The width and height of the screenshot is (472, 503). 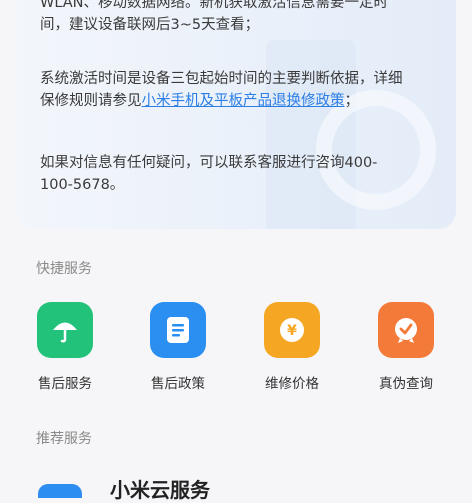 What do you see at coordinates (243, 101) in the screenshot?
I see `policy-link: 小米手机及平板产品退换修政策` at bounding box center [243, 101].